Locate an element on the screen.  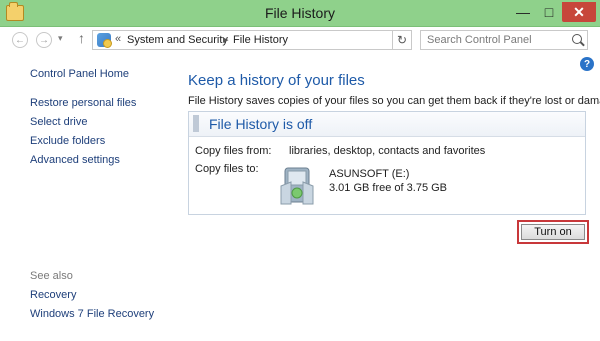
see-also-windows-7-file-recovery-link: Windows 7 File Recovery is located at coordinates (92, 314).